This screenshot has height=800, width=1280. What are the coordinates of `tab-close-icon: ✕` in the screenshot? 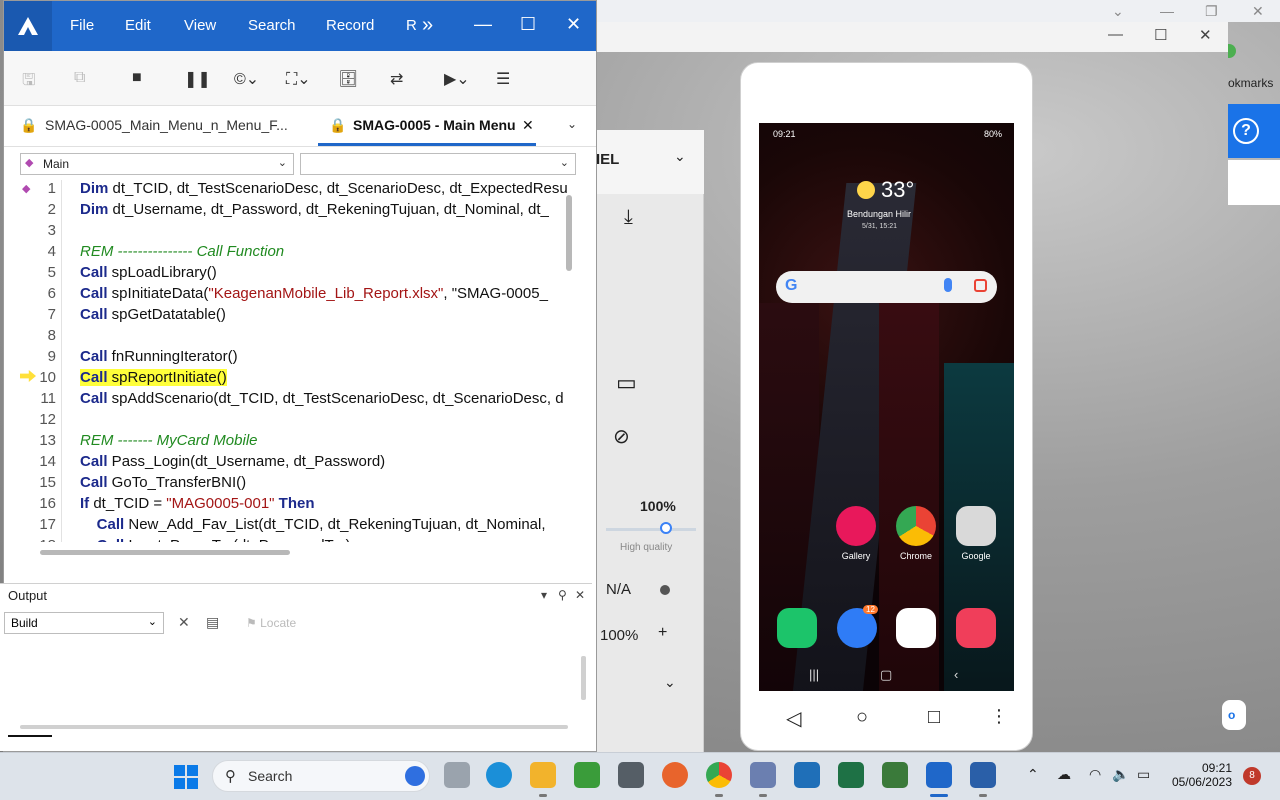 It's located at (528, 125).